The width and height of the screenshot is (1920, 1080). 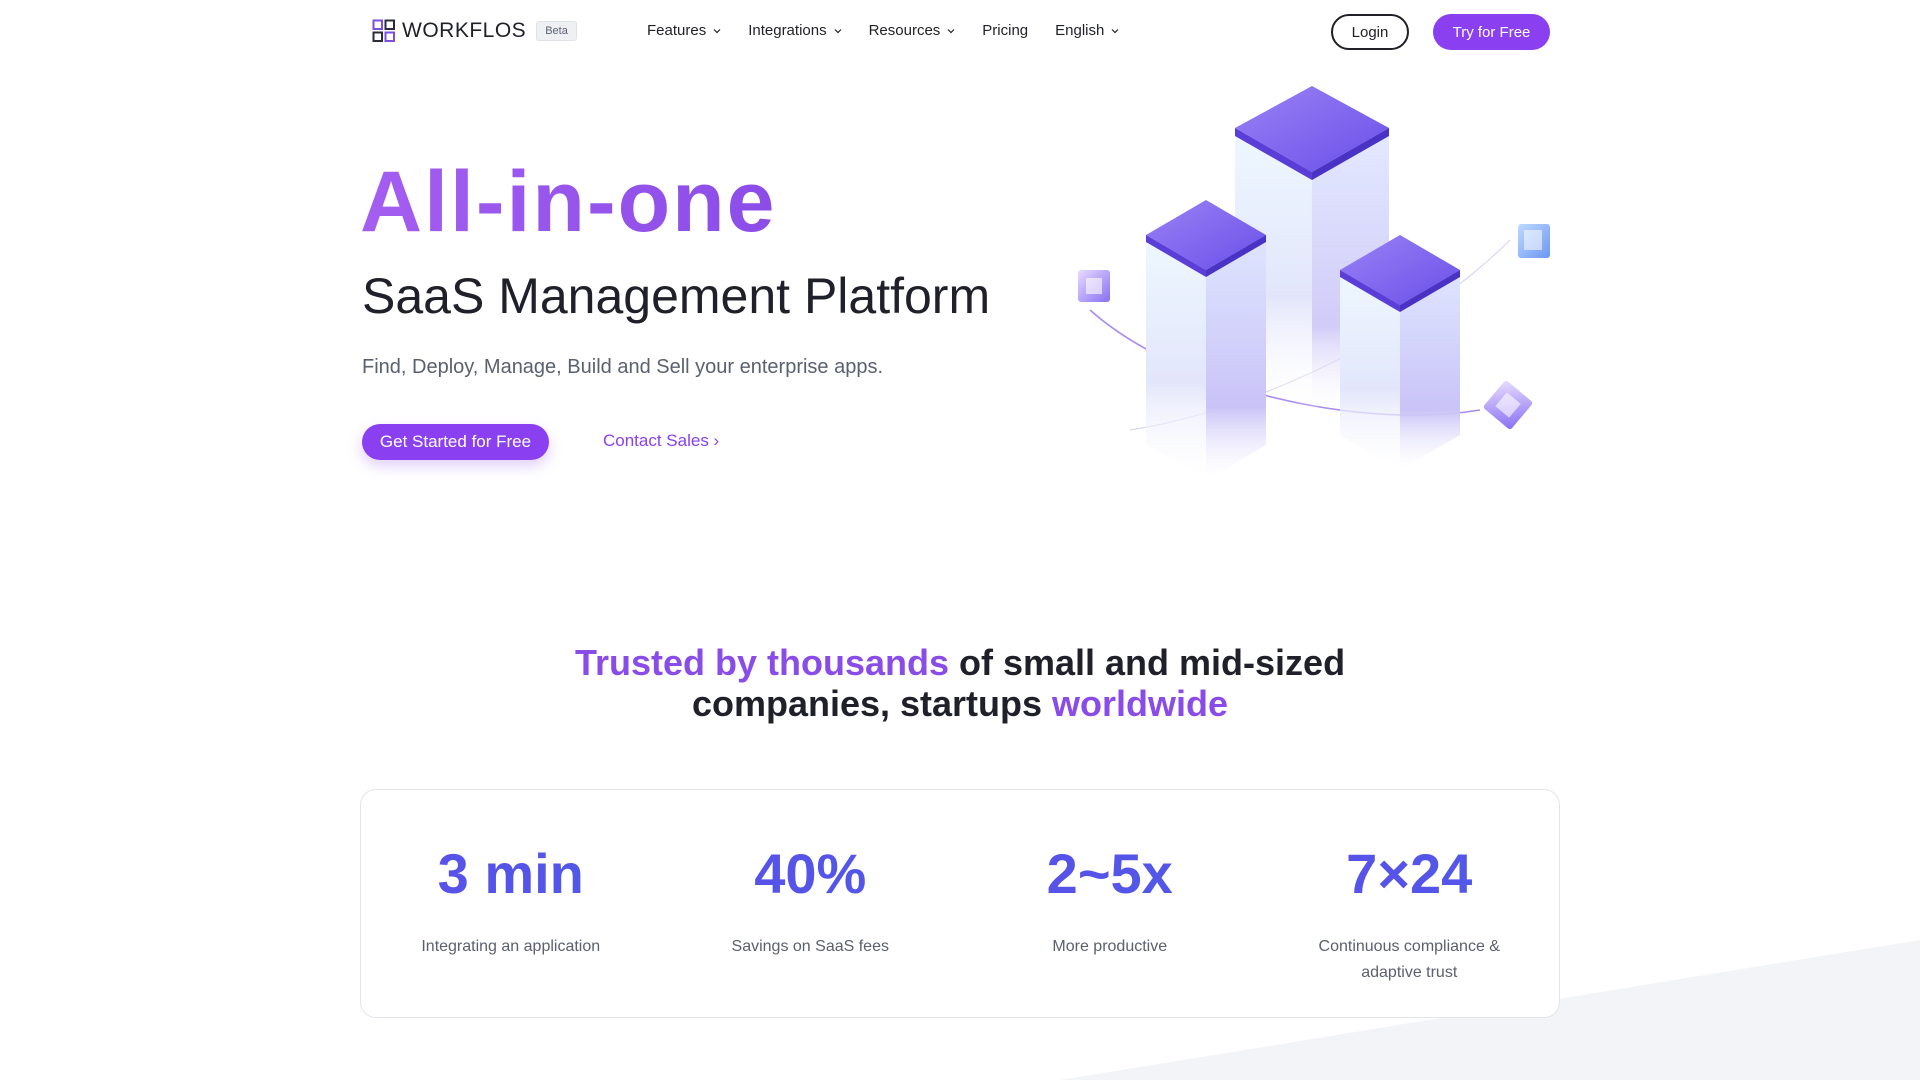 What do you see at coordinates (1140, 703) in the screenshot?
I see `trust-accent-2: worldwide` at bounding box center [1140, 703].